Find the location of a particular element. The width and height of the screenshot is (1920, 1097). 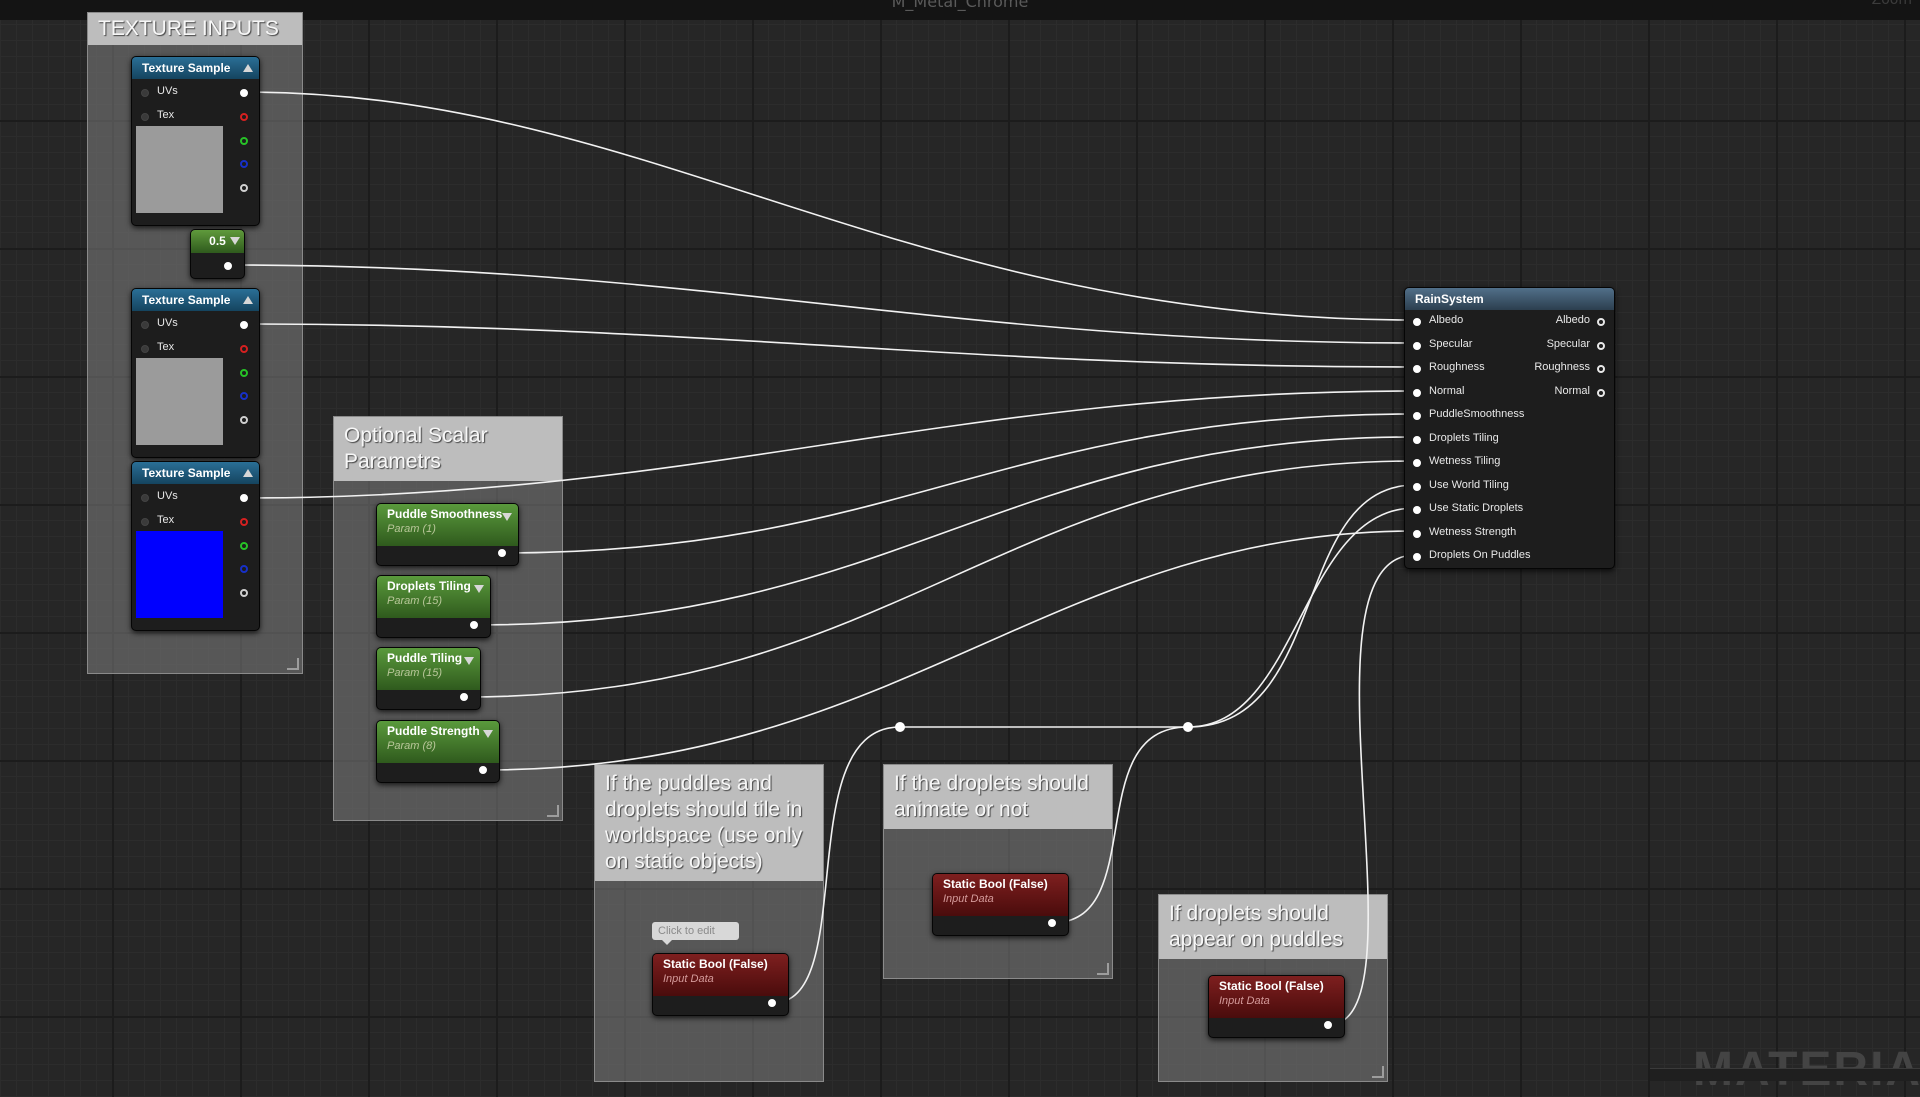

param-name: Puddle Smoothness is located at coordinates (445, 514).